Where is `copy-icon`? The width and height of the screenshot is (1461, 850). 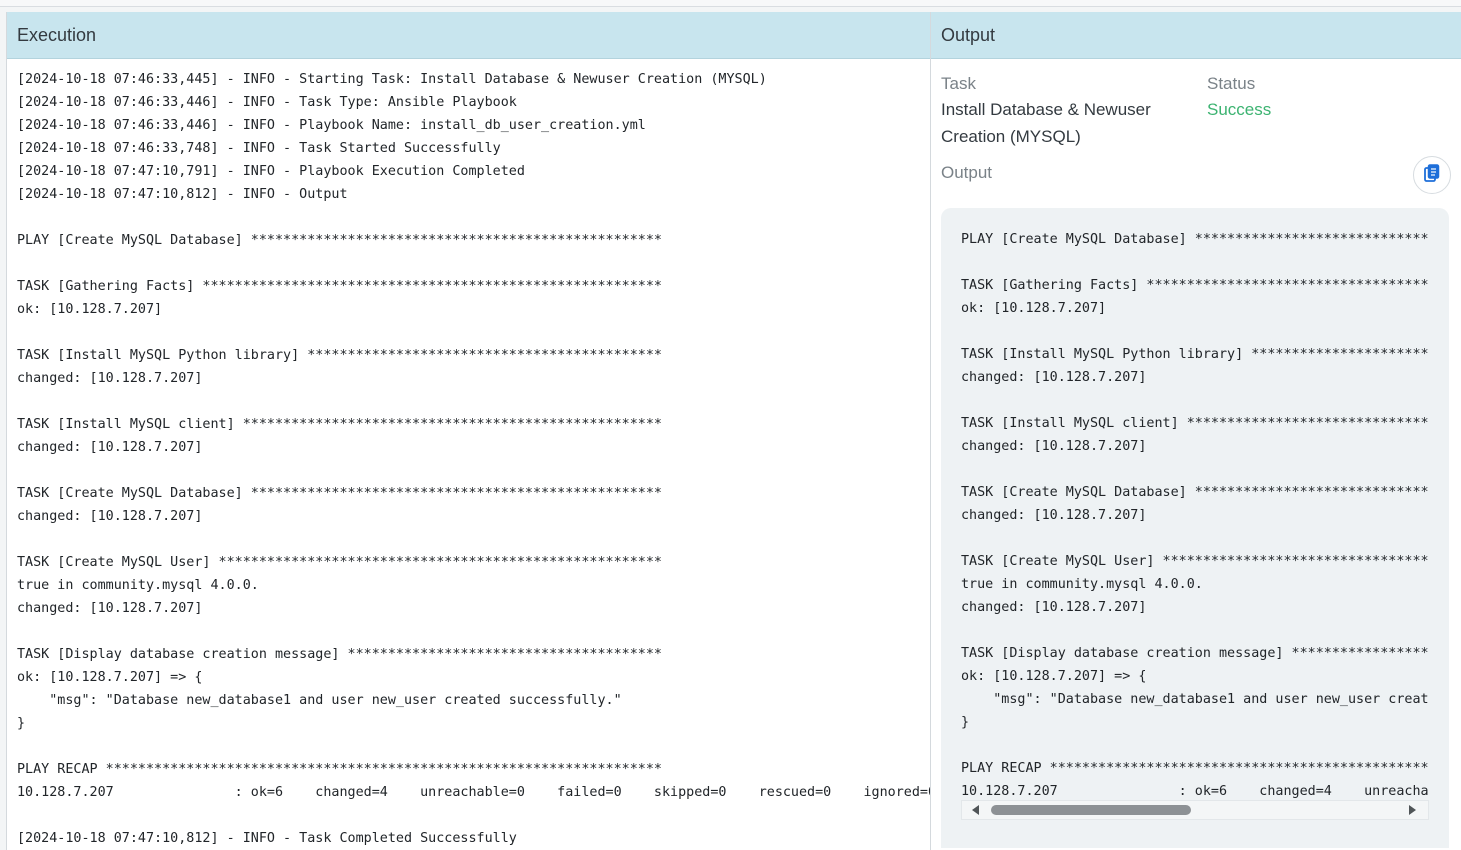
copy-icon is located at coordinates (1432, 175).